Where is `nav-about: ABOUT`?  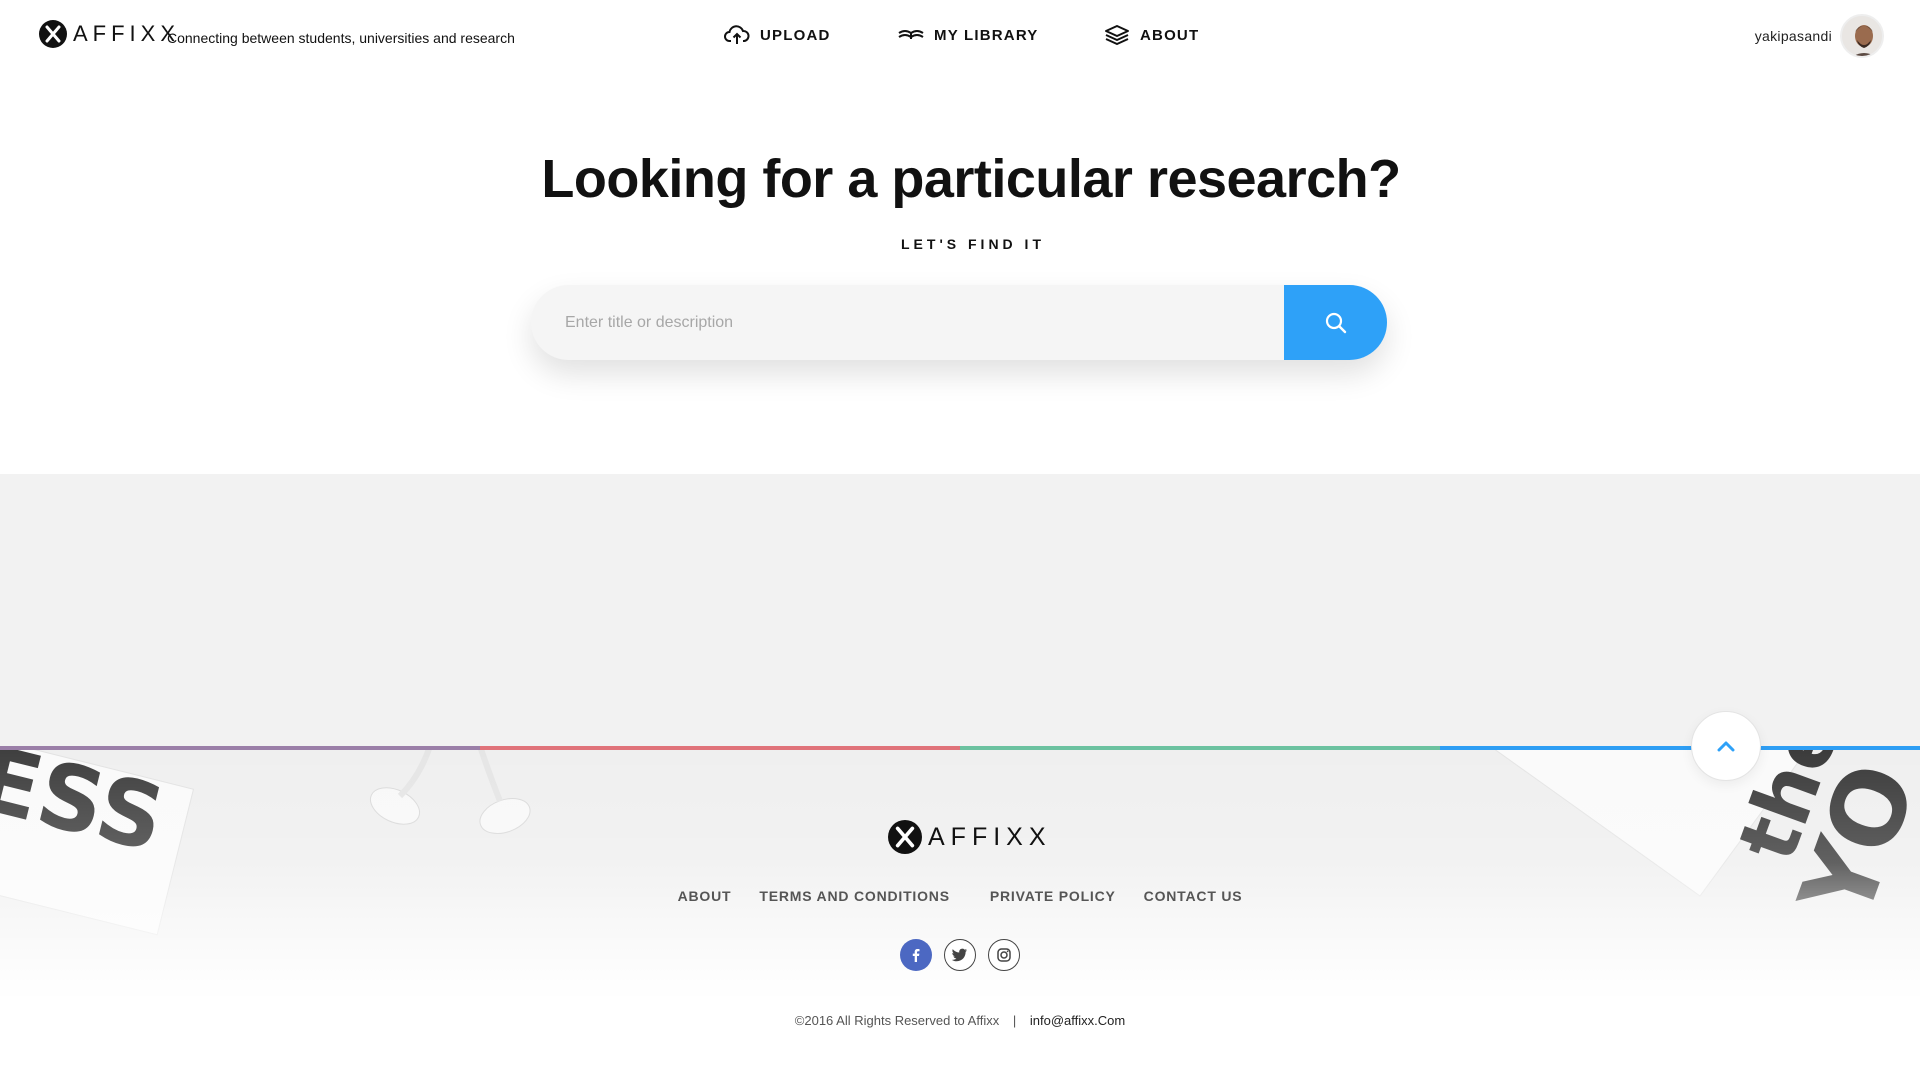 nav-about: ABOUT is located at coordinates (1151, 35).